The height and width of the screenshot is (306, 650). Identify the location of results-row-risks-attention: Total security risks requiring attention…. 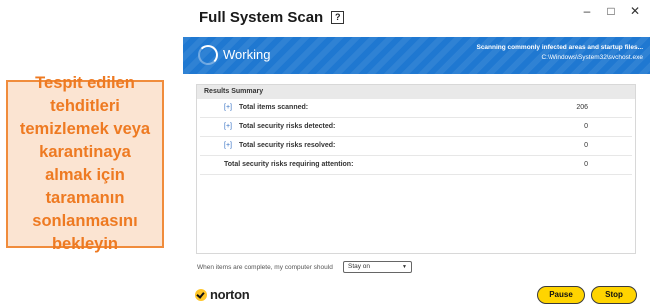
(416, 165).